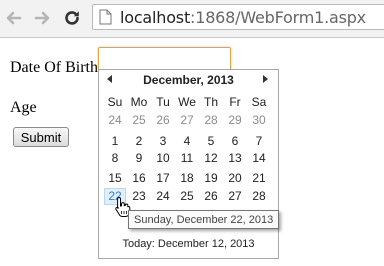  Describe the element at coordinates (210, 102) in the screenshot. I see `weekday-label: Th` at that location.